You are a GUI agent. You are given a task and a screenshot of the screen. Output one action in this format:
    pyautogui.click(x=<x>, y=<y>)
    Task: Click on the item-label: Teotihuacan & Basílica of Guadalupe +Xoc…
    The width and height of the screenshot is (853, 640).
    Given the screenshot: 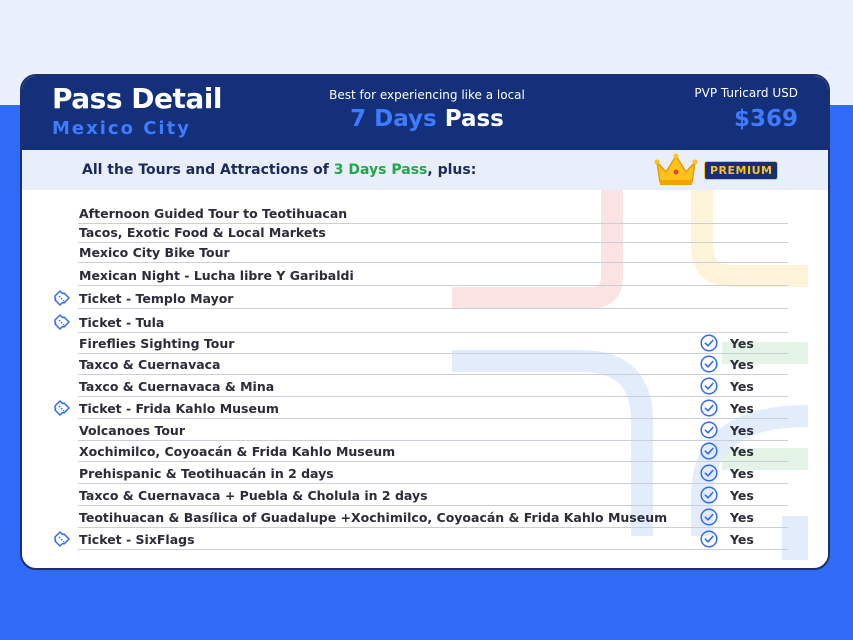 What is the action you would take?
    pyautogui.click(x=373, y=517)
    